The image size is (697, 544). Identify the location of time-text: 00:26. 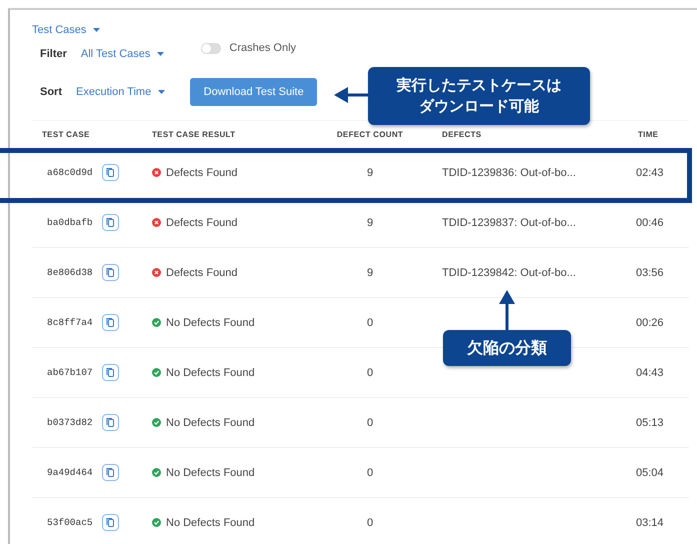
(650, 322).